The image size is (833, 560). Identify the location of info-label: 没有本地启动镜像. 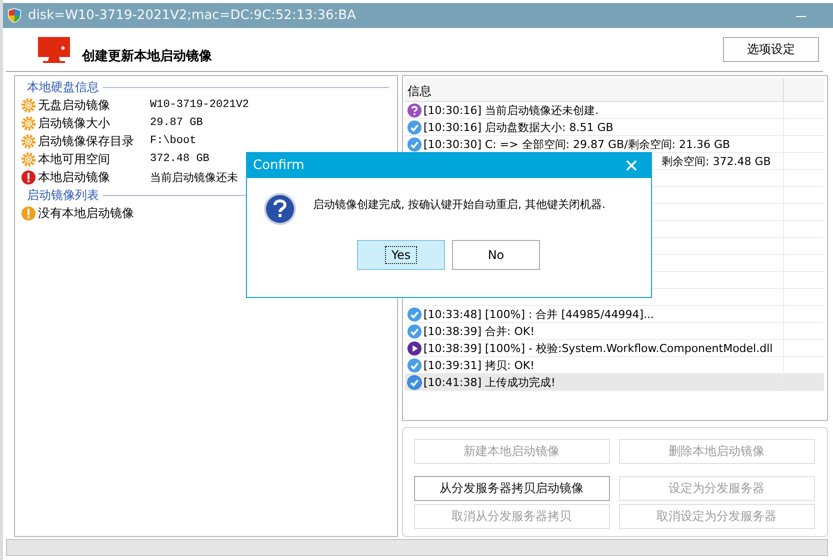
(86, 213).